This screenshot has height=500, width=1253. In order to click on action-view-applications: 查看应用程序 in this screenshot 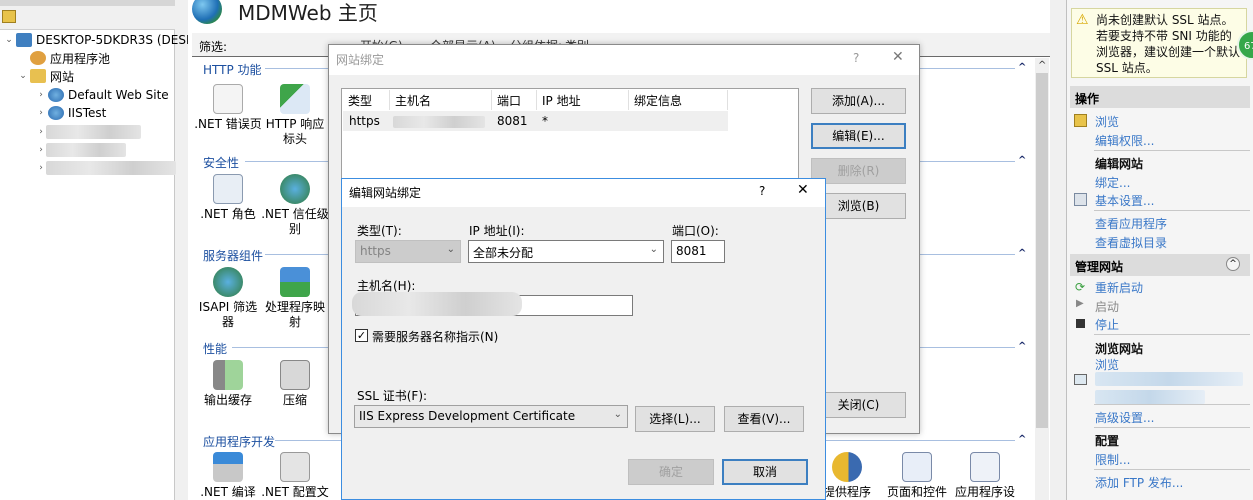, I will do `click(1131, 223)`.